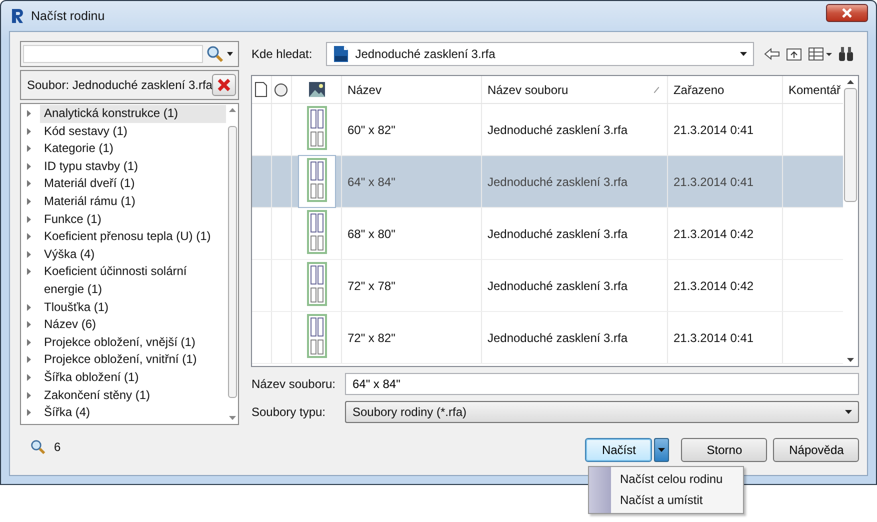 This screenshot has height=522, width=877. What do you see at coordinates (281, 54) in the screenshot?
I see `look-in-label: Kde hledat:` at bounding box center [281, 54].